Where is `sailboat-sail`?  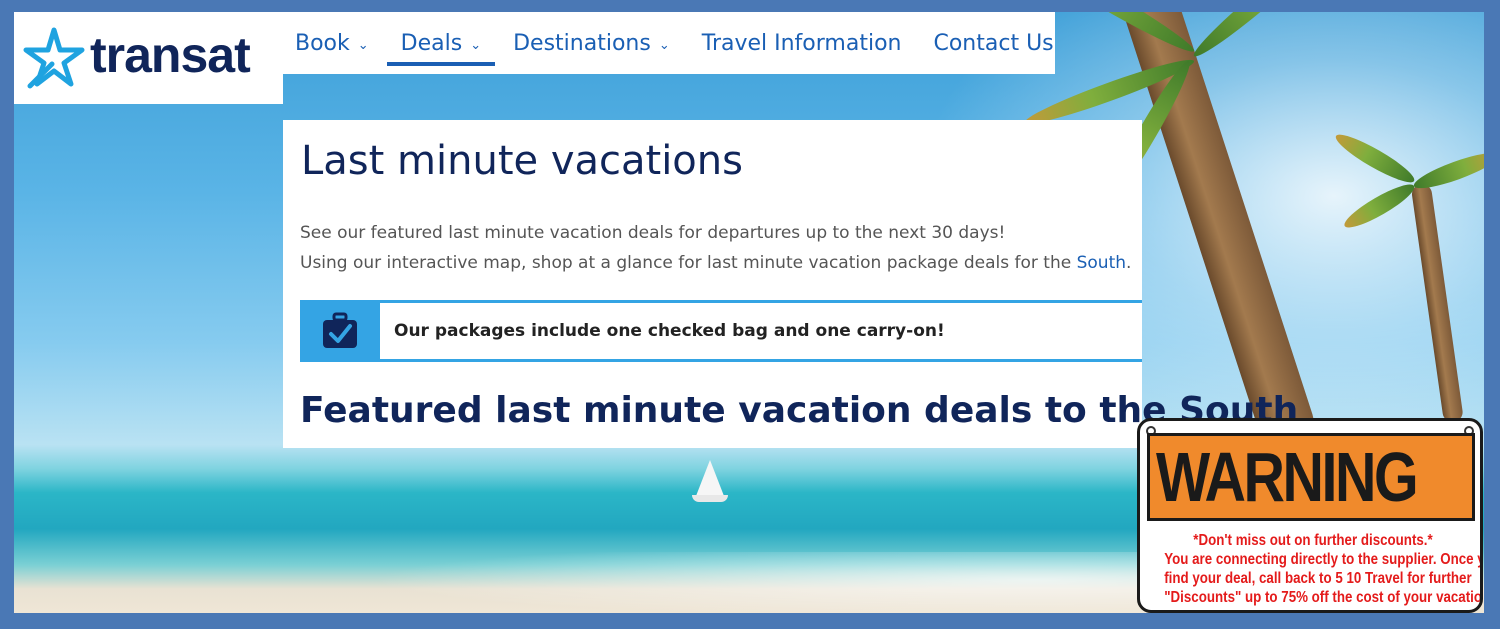 sailboat-sail is located at coordinates (710, 478).